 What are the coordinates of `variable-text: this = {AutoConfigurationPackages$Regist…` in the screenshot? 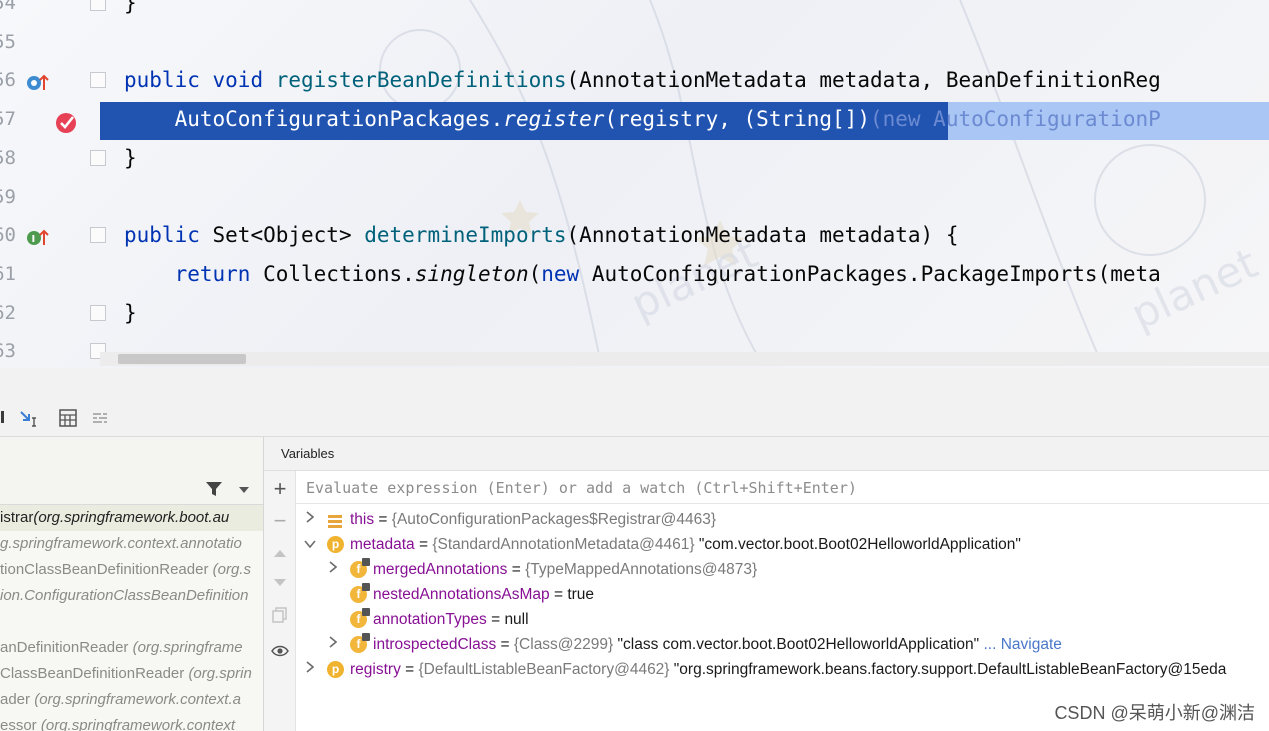 It's located at (533, 519).